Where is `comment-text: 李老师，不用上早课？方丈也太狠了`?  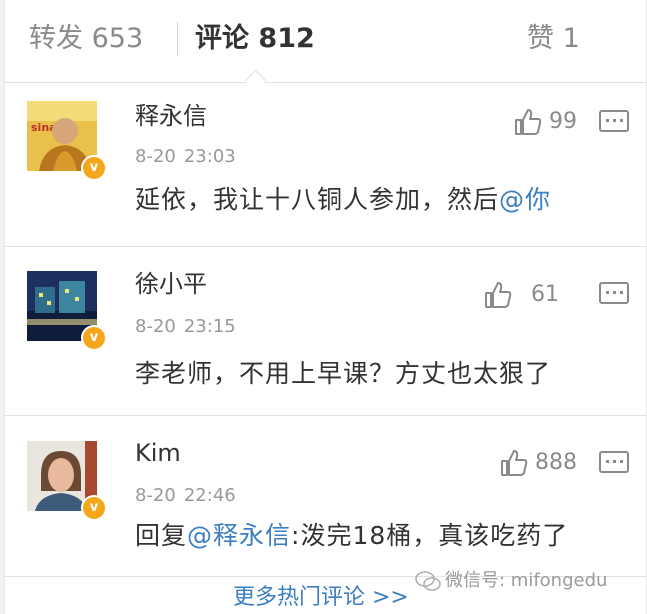
comment-text: 李老师，不用上早课？方丈也太狠了 is located at coordinates (343, 373).